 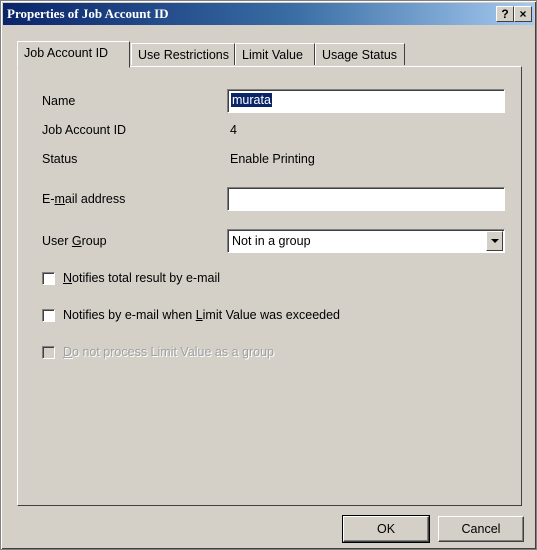 I want to click on status-label: Status, so click(x=60, y=159).